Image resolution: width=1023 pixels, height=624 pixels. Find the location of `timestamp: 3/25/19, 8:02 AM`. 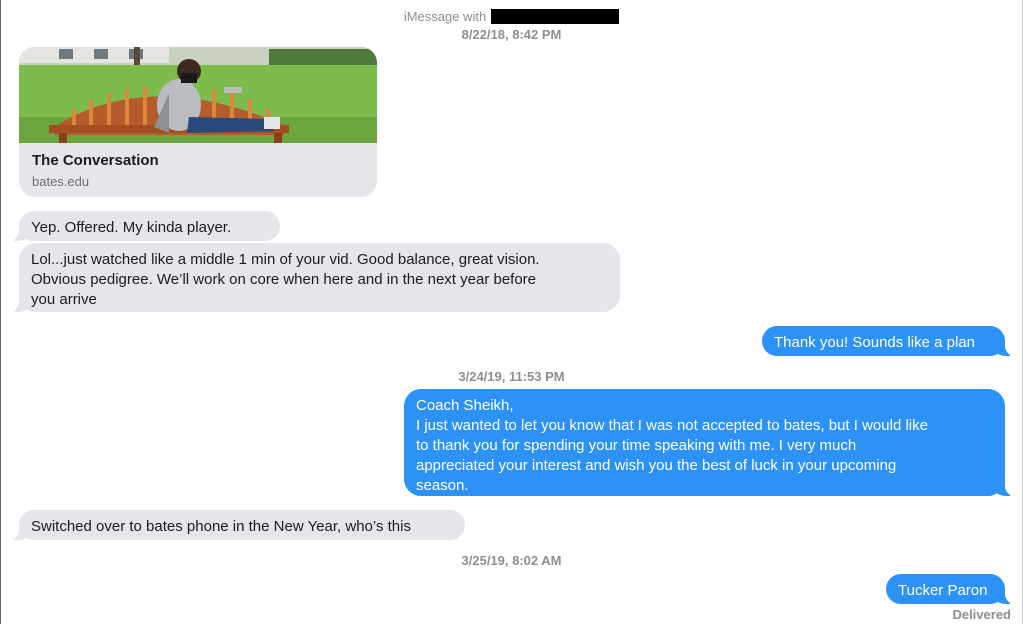

timestamp: 3/25/19, 8:02 AM is located at coordinates (511, 560).